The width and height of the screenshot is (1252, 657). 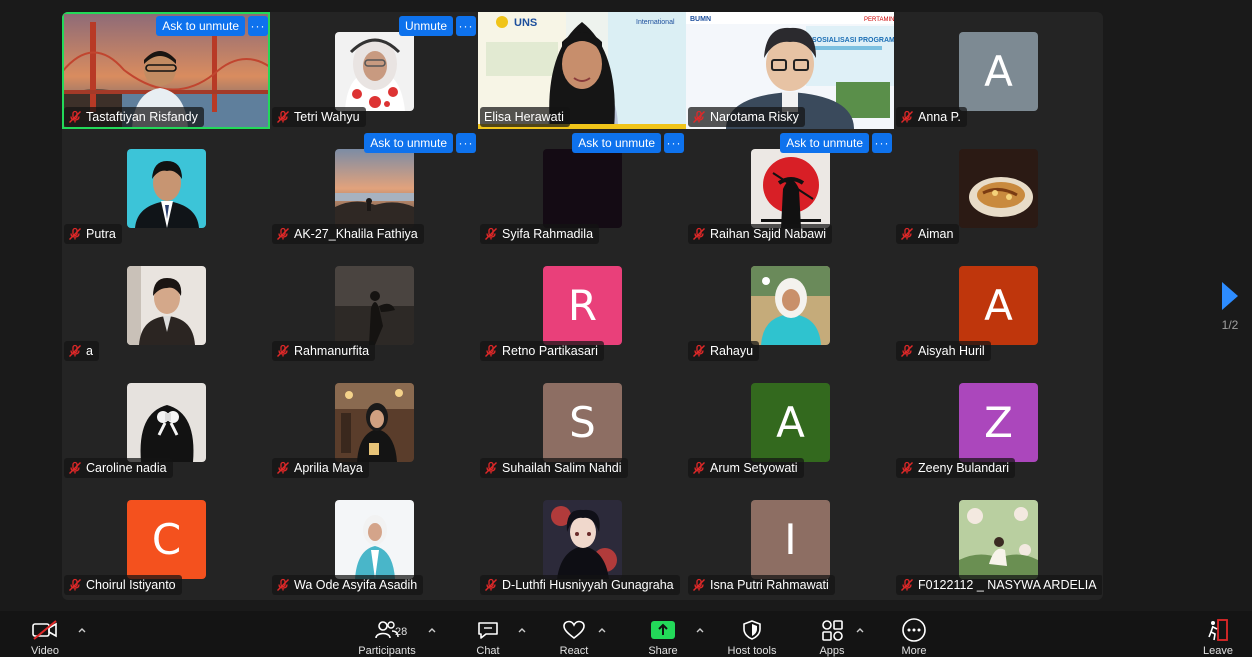 What do you see at coordinates (524, 117) in the screenshot?
I see `participant-name: Elisa Herawati` at bounding box center [524, 117].